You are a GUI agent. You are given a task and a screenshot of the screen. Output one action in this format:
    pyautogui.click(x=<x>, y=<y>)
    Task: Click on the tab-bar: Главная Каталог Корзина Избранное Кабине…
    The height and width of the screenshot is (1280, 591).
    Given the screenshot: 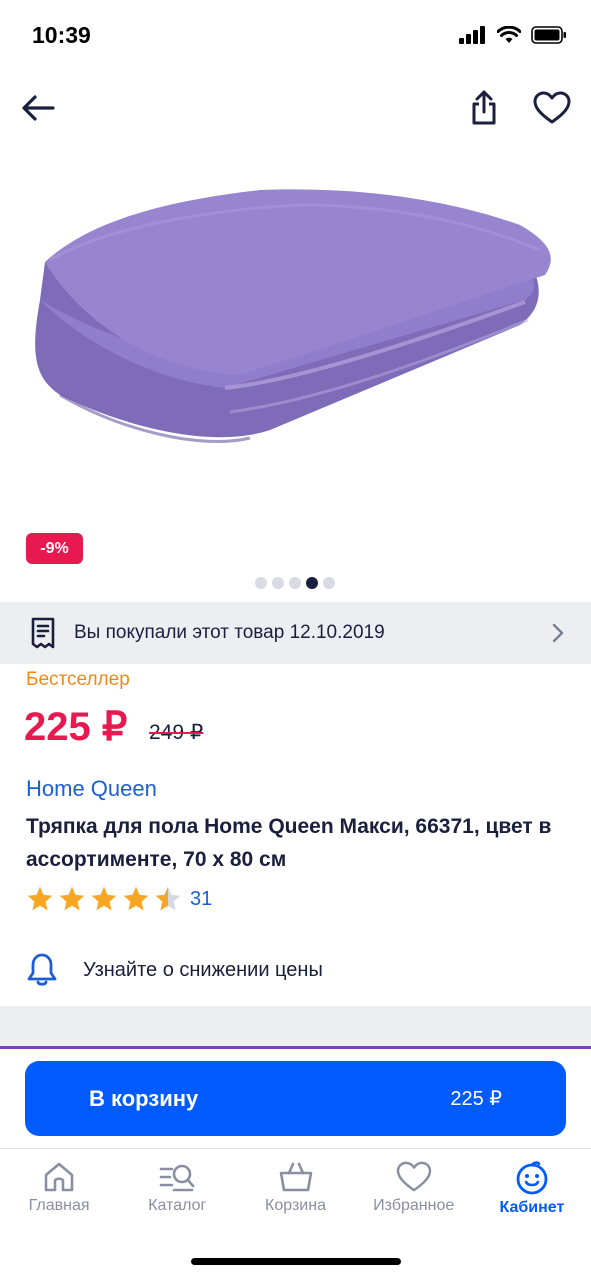 What is the action you would take?
    pyautogui.click(x=295, y=1193)
    